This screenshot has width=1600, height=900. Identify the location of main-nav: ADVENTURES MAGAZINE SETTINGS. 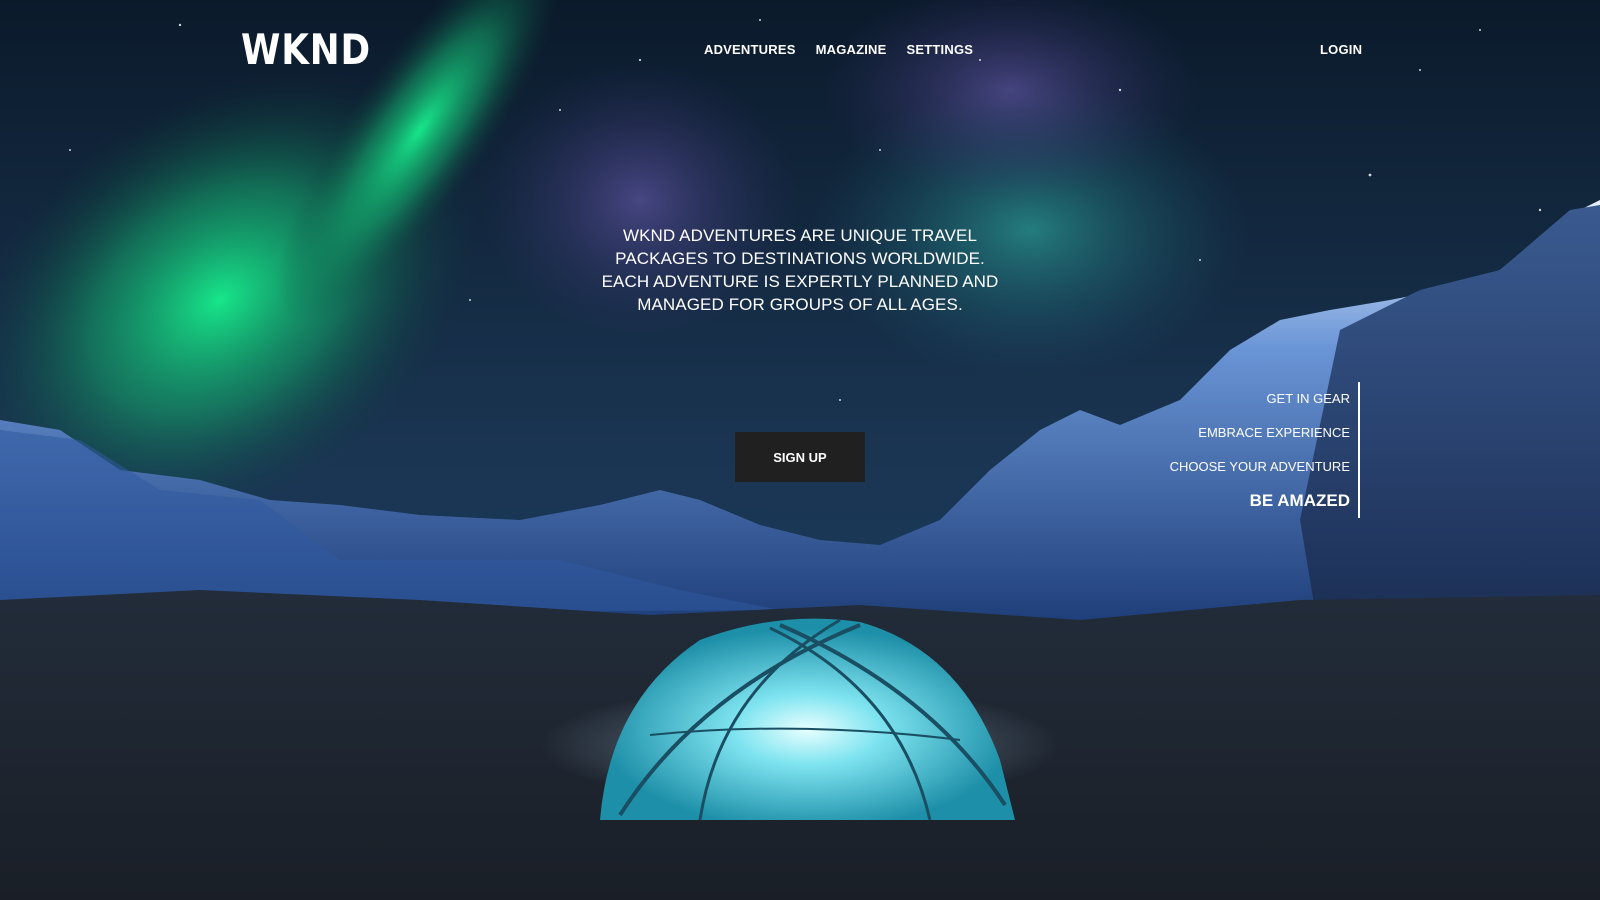
(838, 50).